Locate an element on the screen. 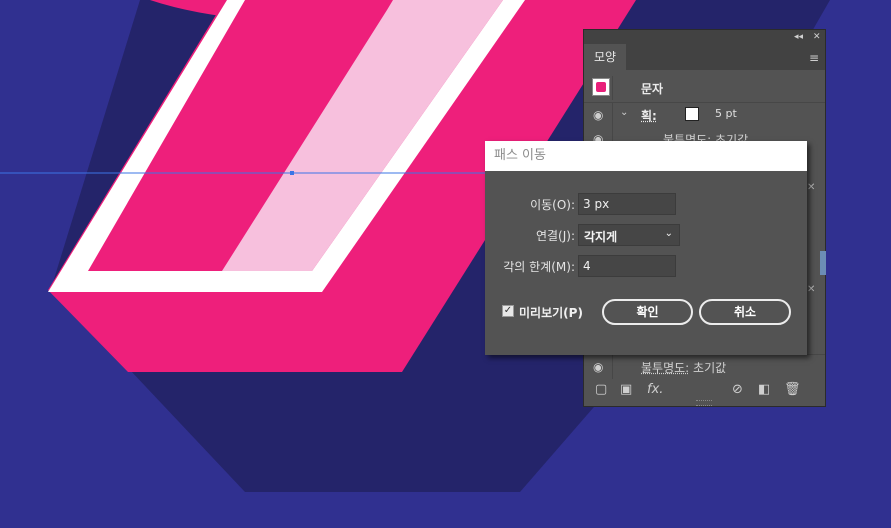  add-new-fill-icon: ▣ is located at coordinates (626, 389).